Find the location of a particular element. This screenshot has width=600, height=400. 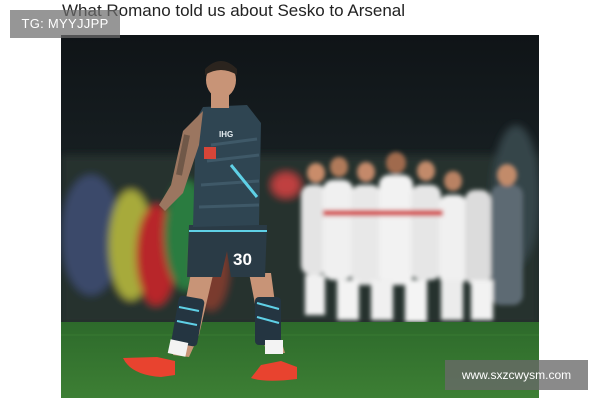

watermark-bottom-right: www.sxzcwysm.com is located at coordinates (516, 375).